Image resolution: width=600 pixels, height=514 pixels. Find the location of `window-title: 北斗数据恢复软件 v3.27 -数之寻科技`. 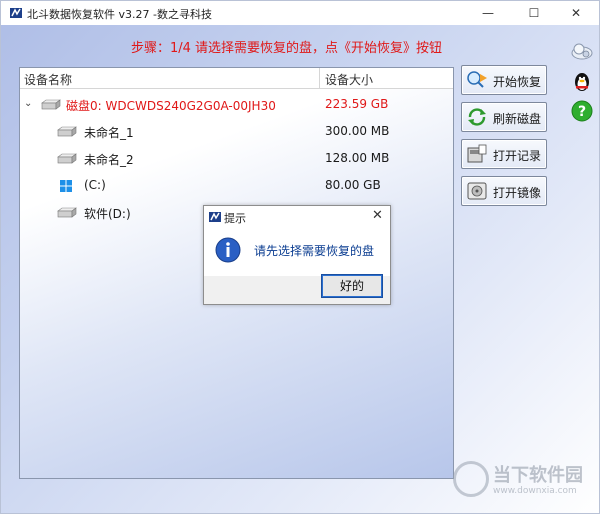

window-title: 北斗数据恢复软件 v3.27 -数之寻科技 is located at coordinates (119, 14).